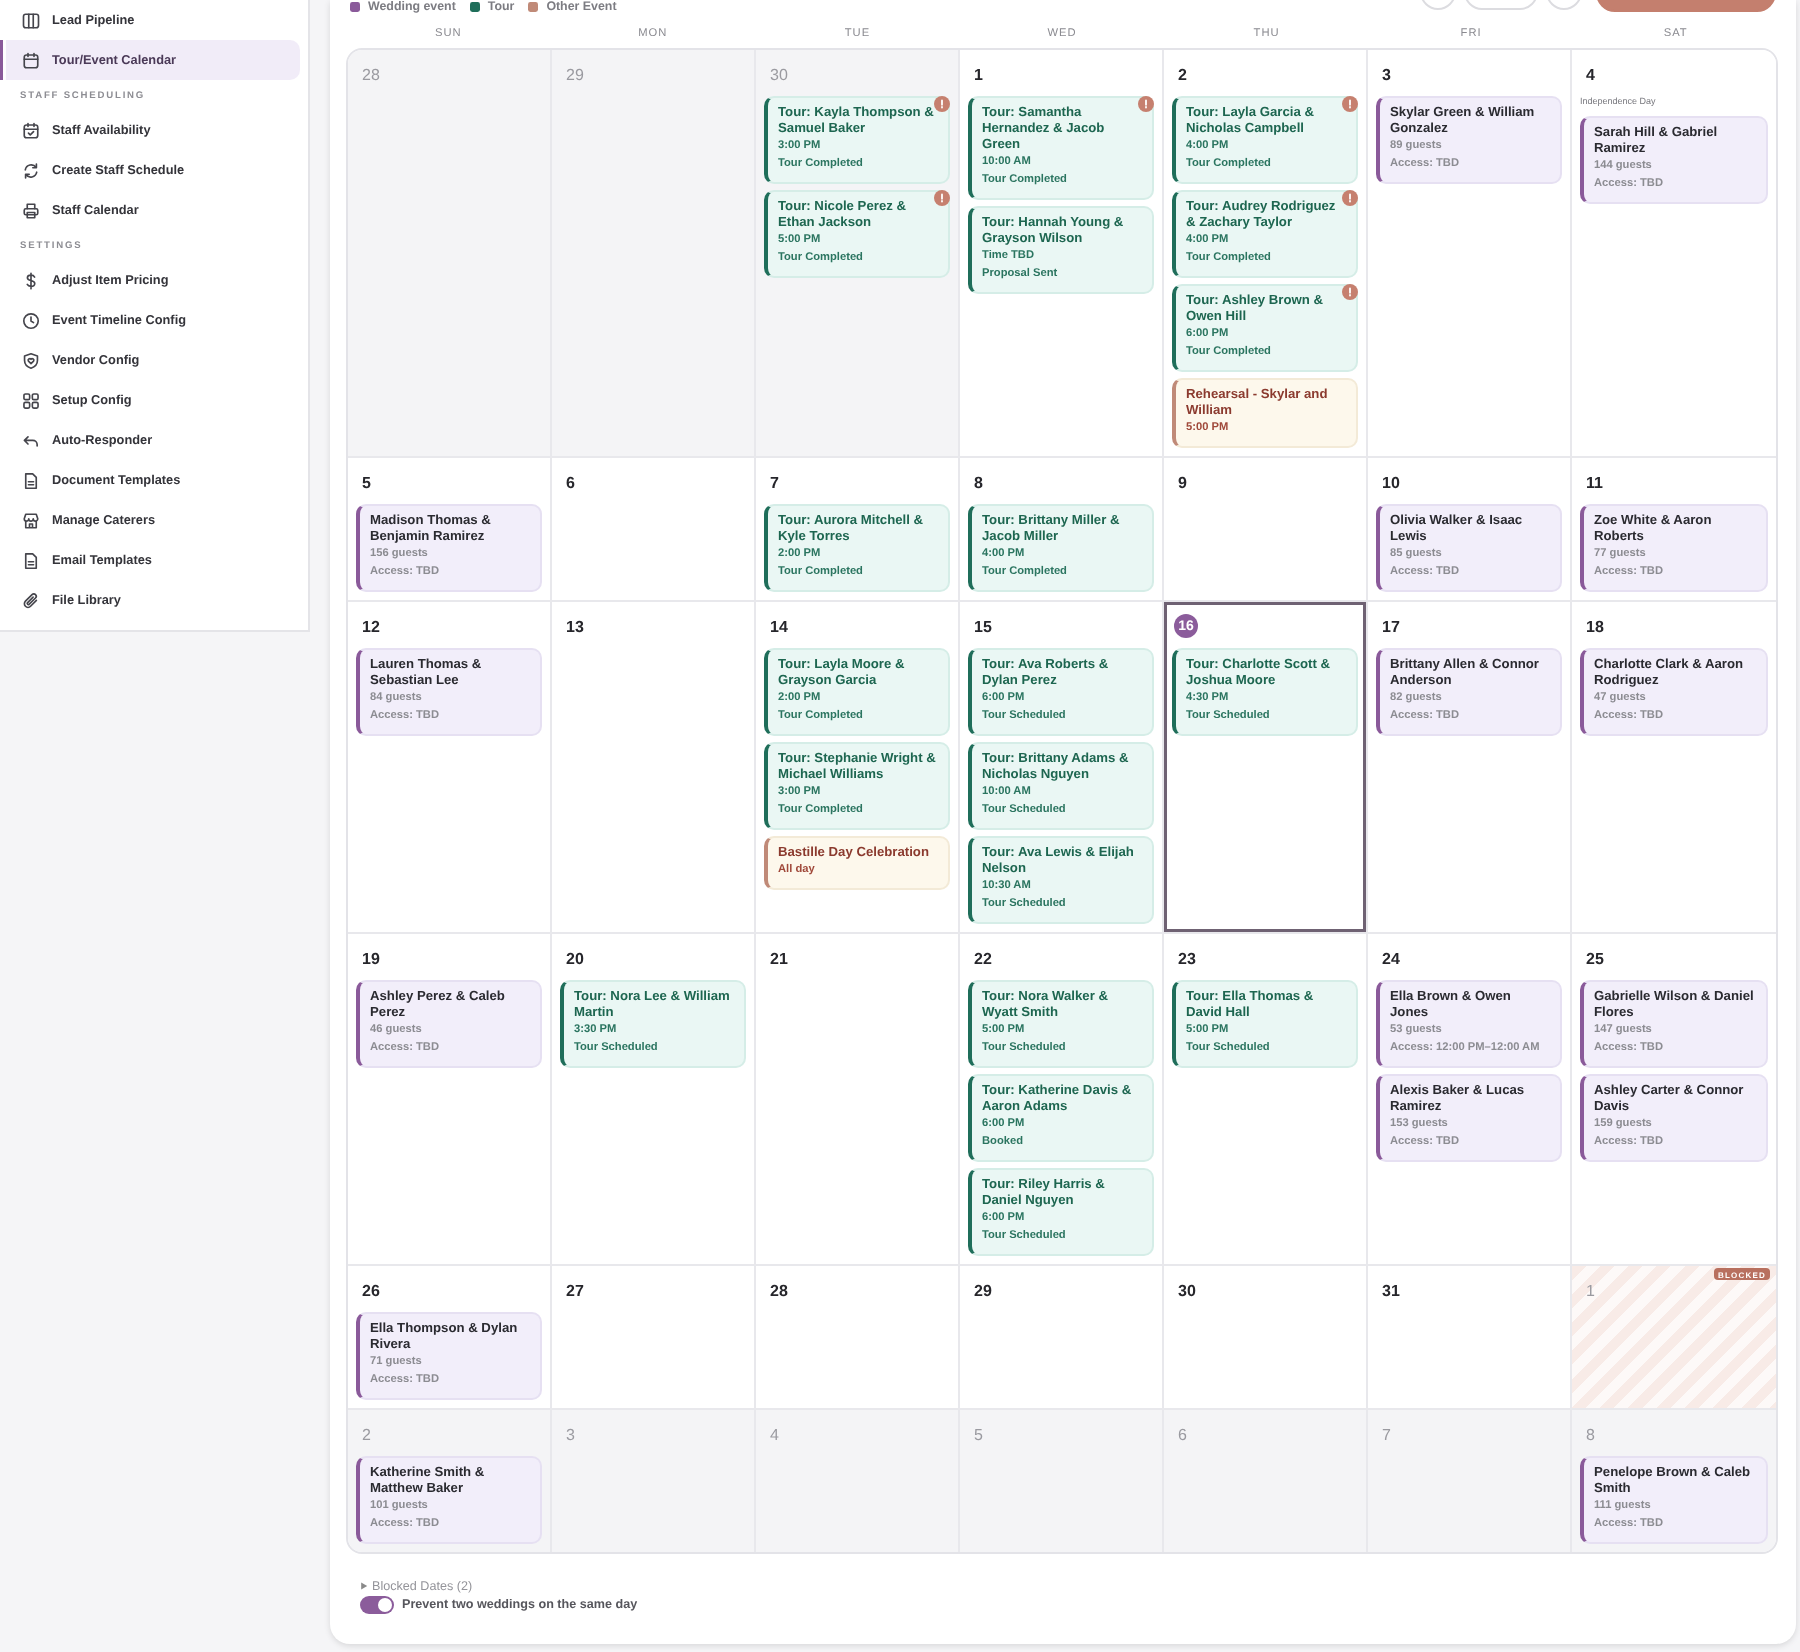  What do you see at coordinates (31, 170) in the screenshot?
I see `refresh-icon` at bounding box center [31, 170].